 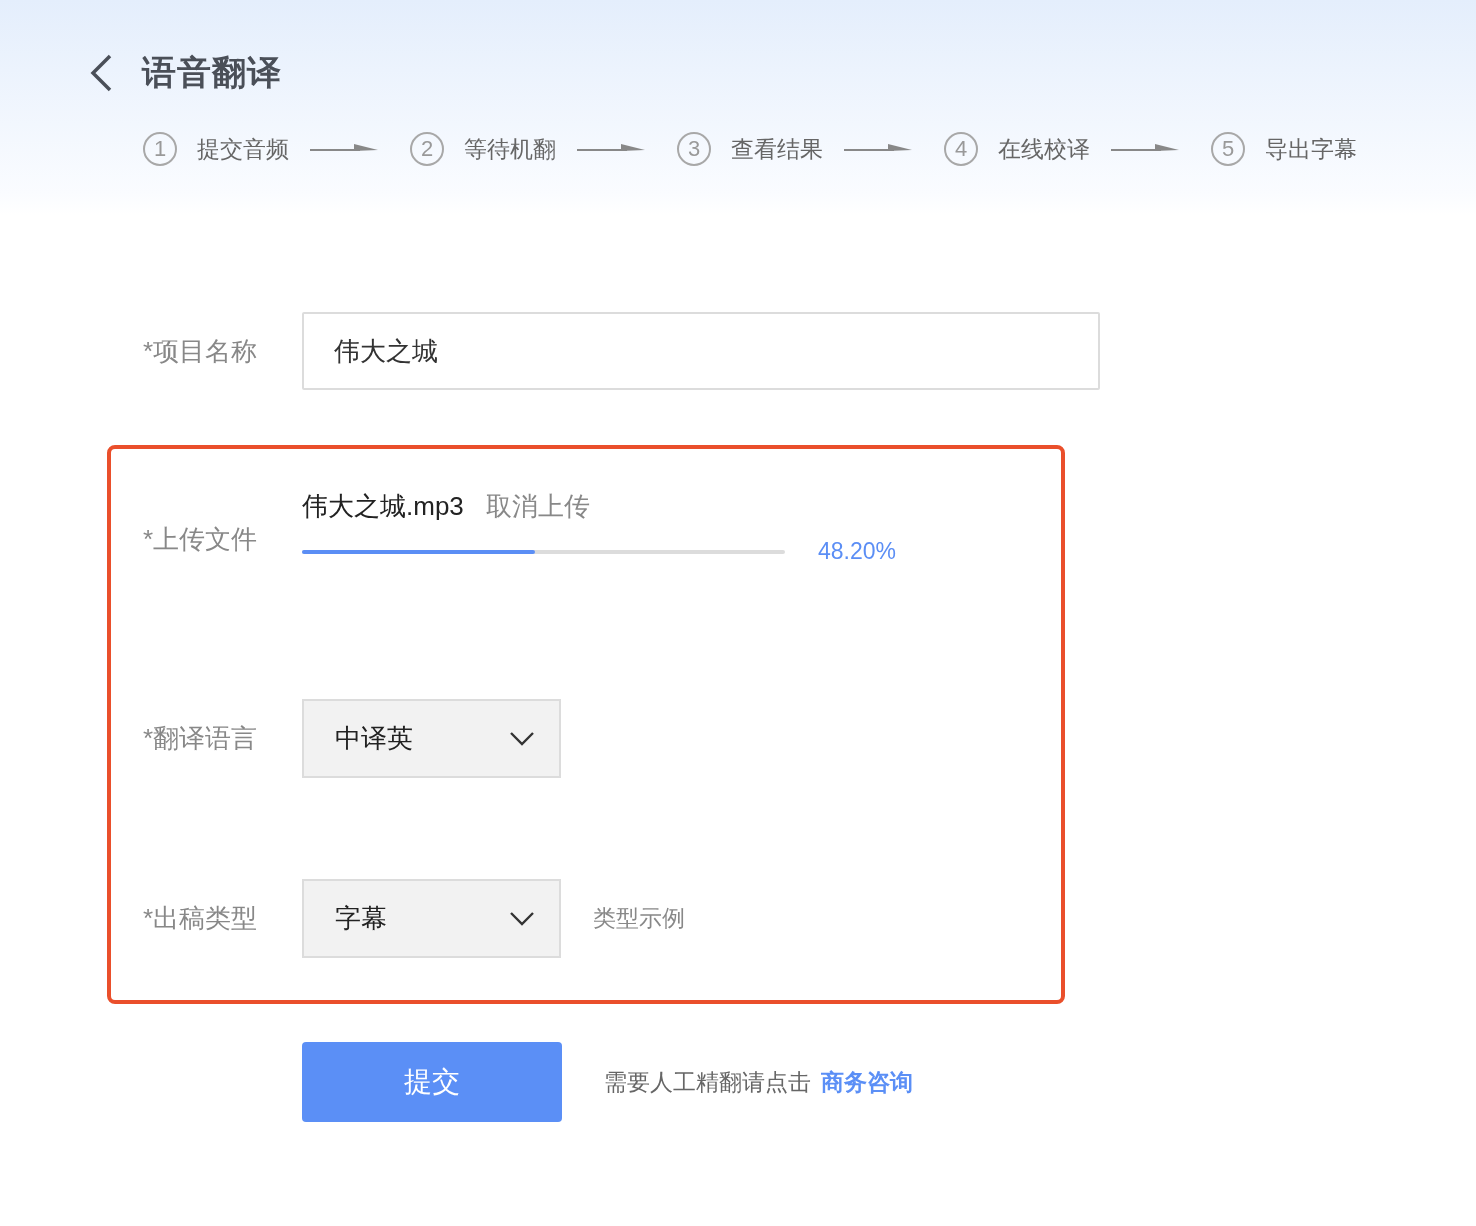 I want to click on field-label: *上传文件, so click(x=201, y=539).